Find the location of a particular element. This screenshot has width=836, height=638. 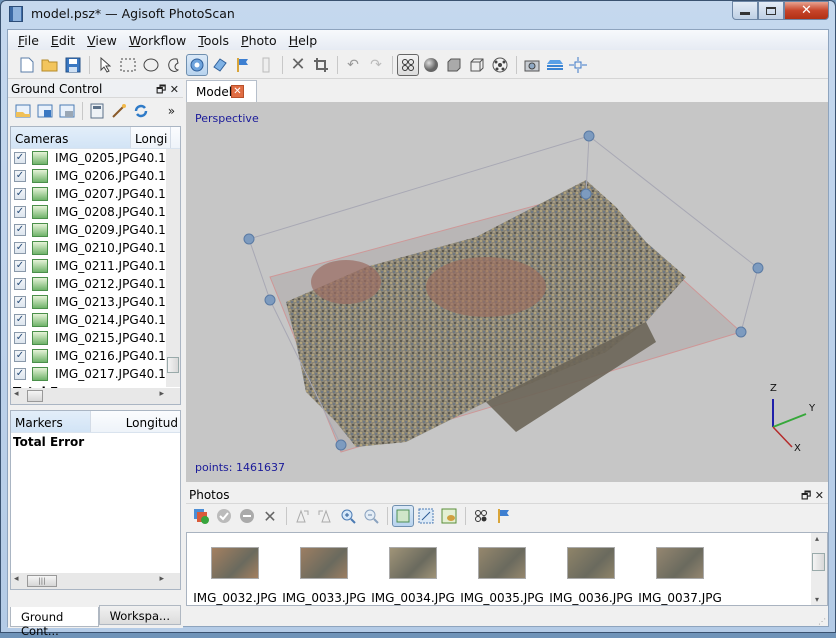

zoom-out-button is located at coordinates (371, 516).